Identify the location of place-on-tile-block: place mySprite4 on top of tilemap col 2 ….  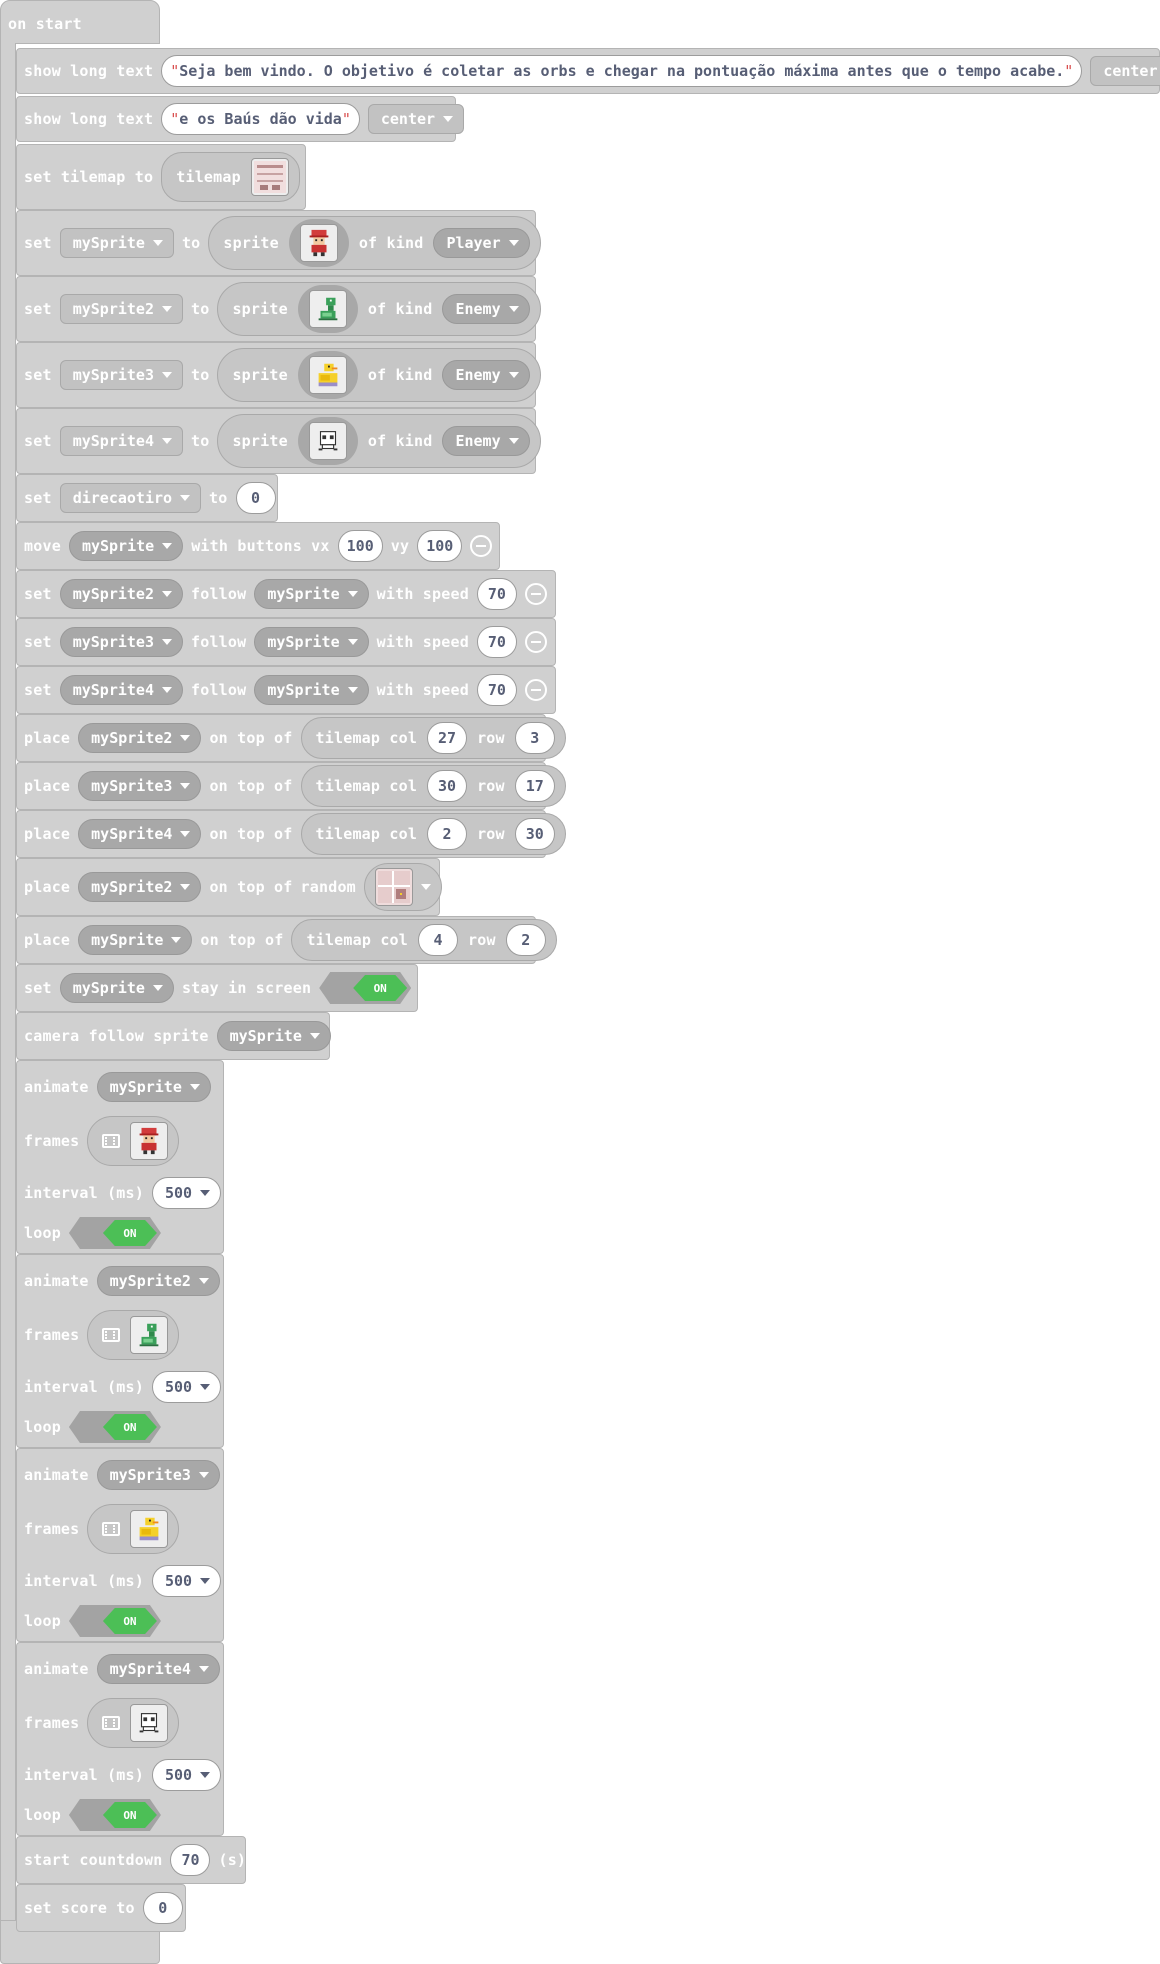
(291, 834).